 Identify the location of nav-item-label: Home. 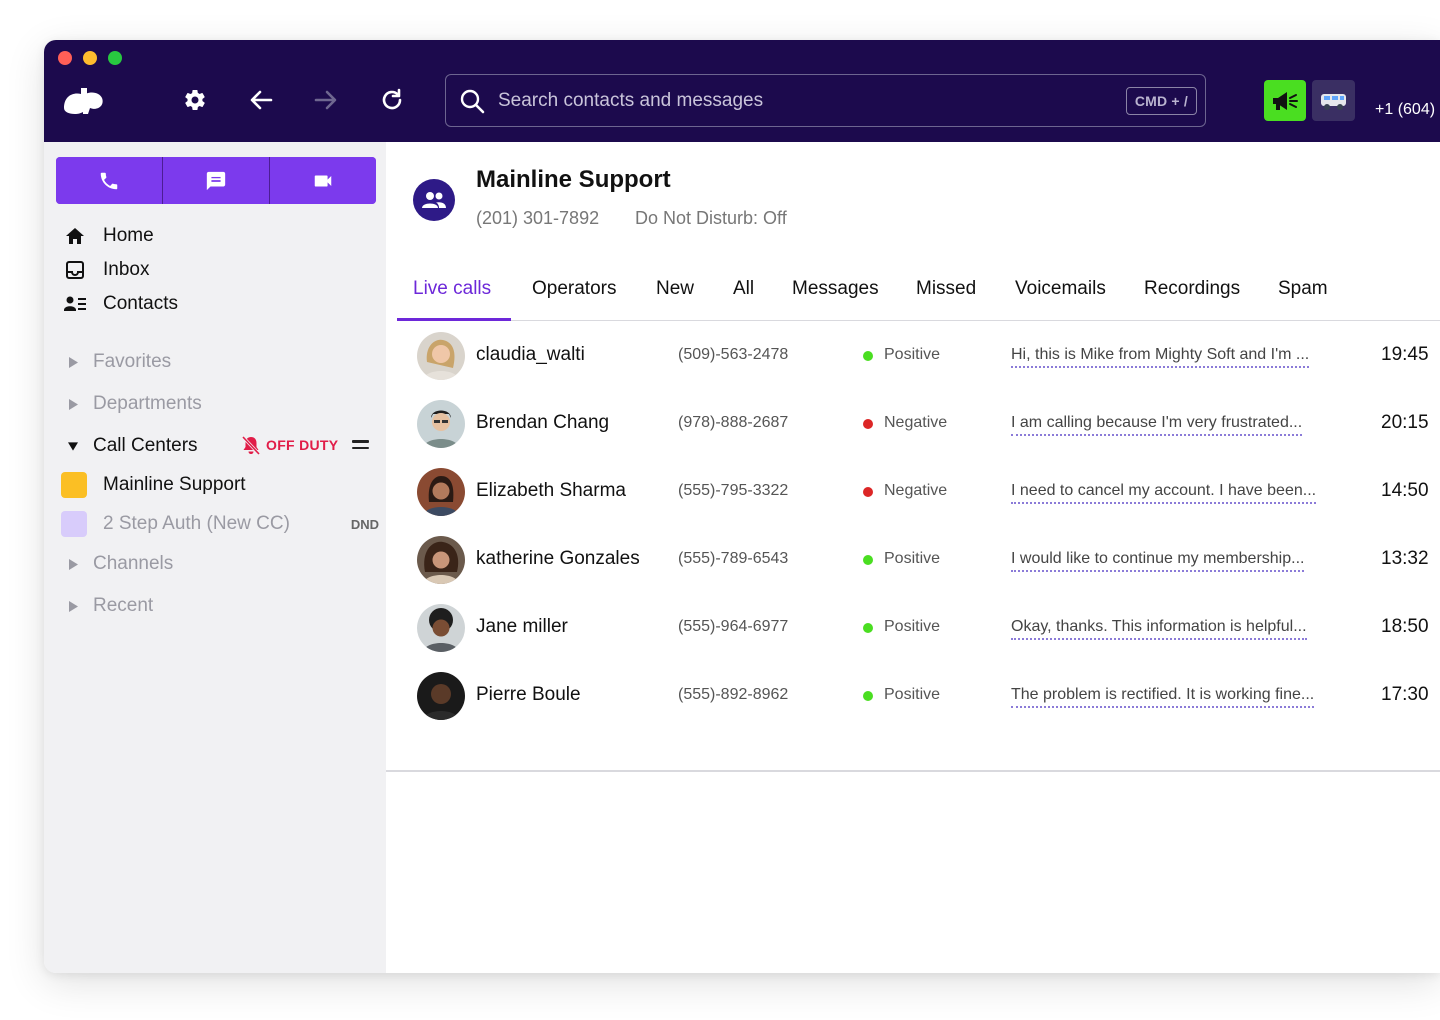
(128, 235).